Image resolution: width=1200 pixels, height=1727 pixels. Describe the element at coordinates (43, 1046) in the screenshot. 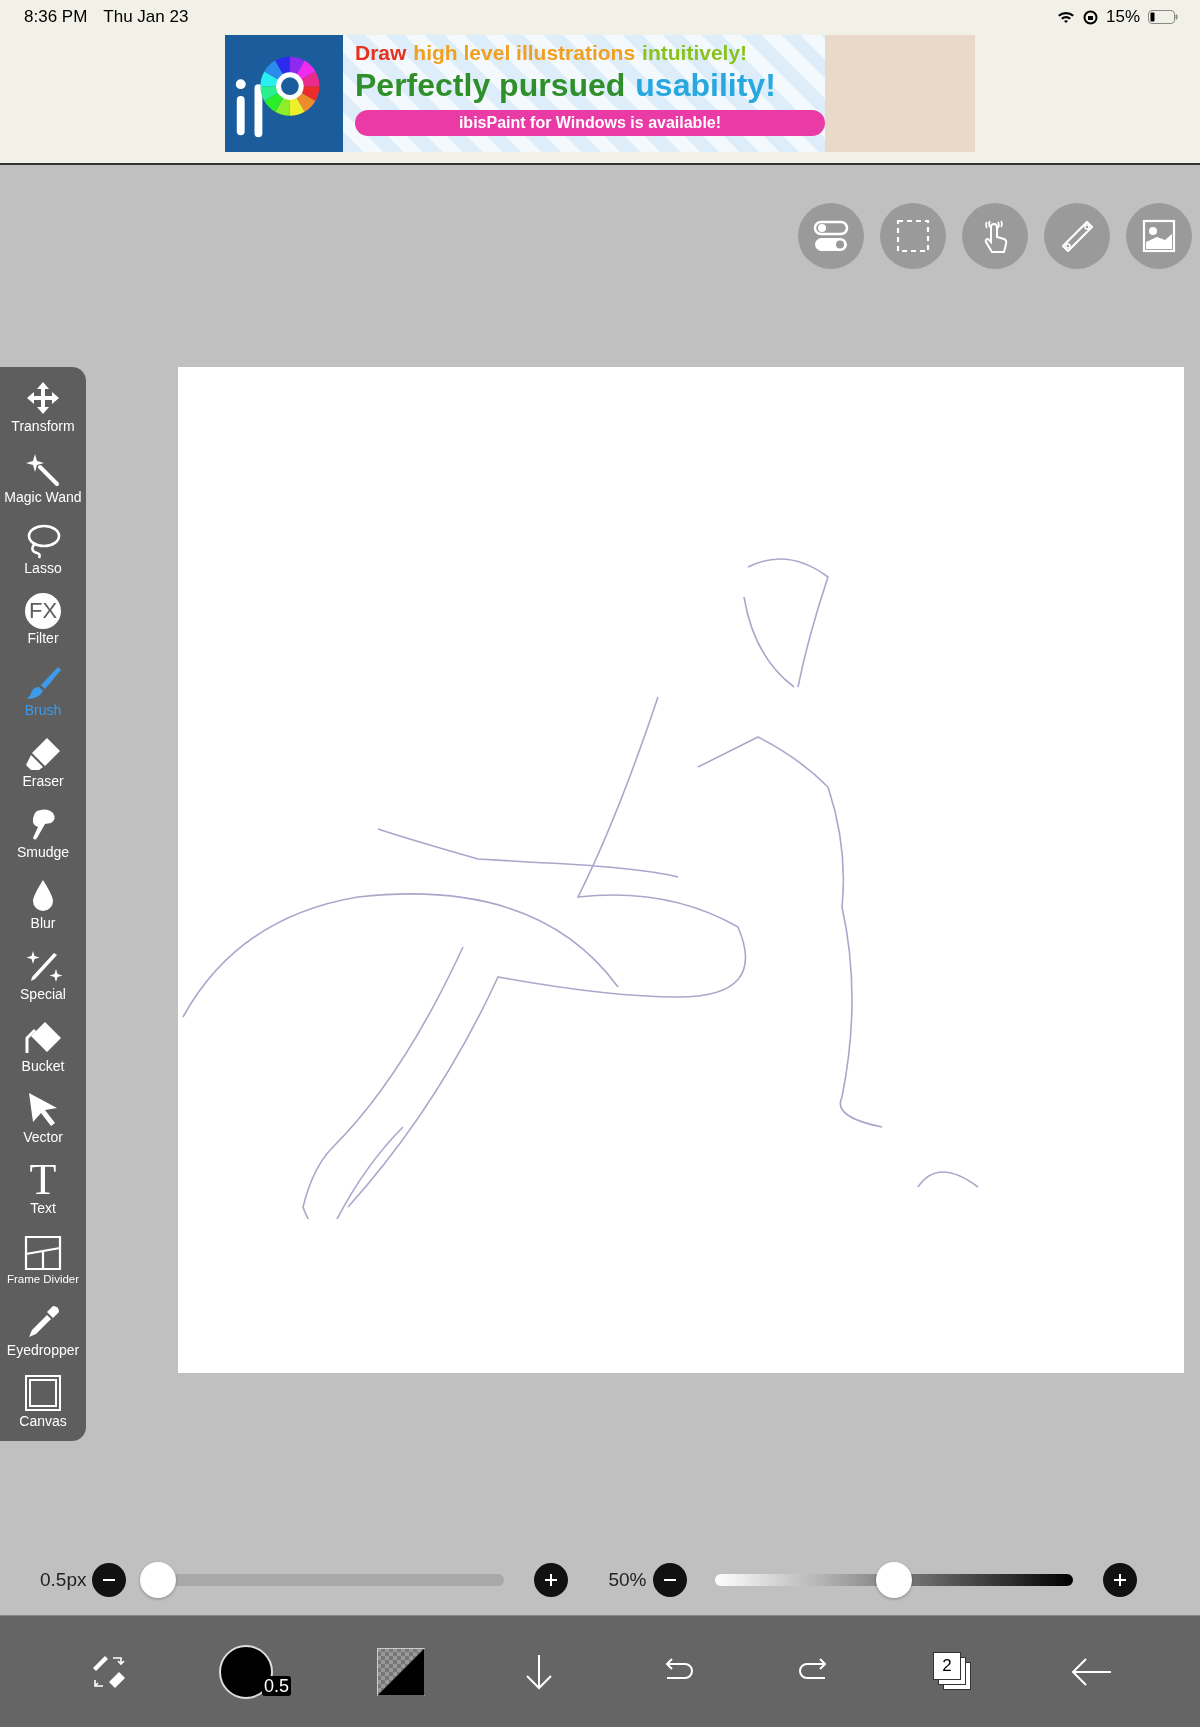

I see `tool-button: Bucket` at that location.